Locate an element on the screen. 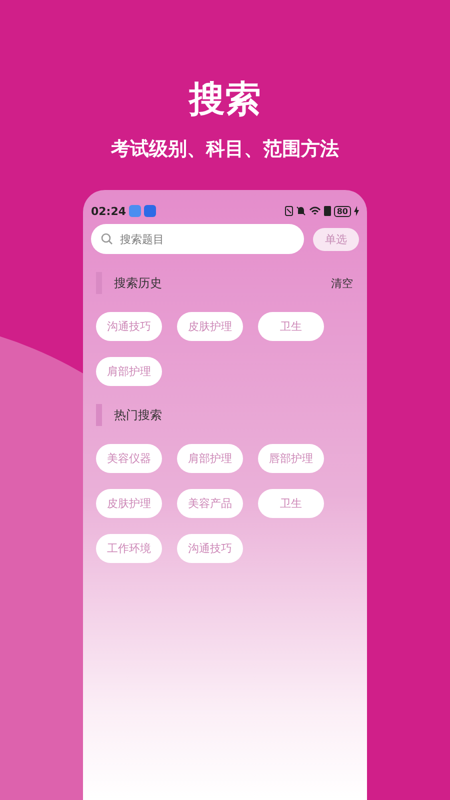 The image size is (450, 800). page-subtitle: 考试级别、科目、范围方法 is located at coordinates (225, 149).